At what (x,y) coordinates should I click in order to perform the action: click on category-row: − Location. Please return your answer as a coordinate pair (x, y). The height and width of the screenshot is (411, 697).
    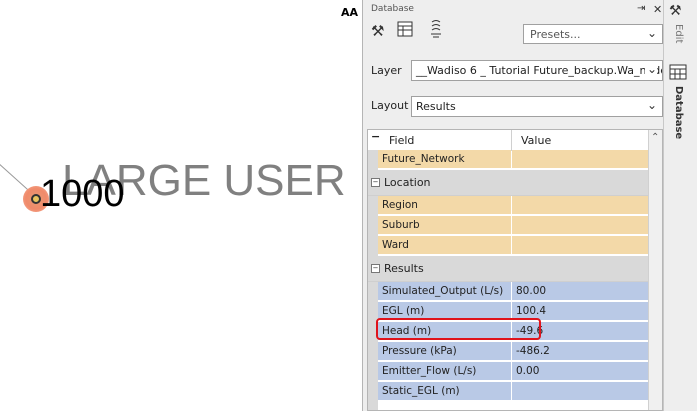
    Looking at the image, I should click on (508, 183).